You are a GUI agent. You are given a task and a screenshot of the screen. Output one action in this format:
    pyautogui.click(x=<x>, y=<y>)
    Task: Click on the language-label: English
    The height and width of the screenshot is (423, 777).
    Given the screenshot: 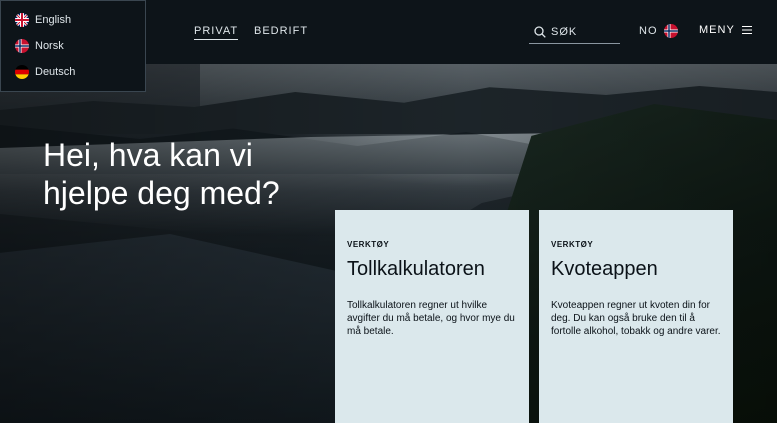 What is the action you would take?
    pyautogui.click(x=53, y=20)
    